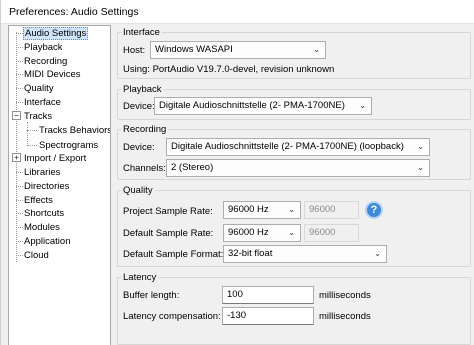 This screenshot has height=345, width=474. I want to click on default-sample-rate-dropdown: 96000 Hz ⌄, so click(262, 233).